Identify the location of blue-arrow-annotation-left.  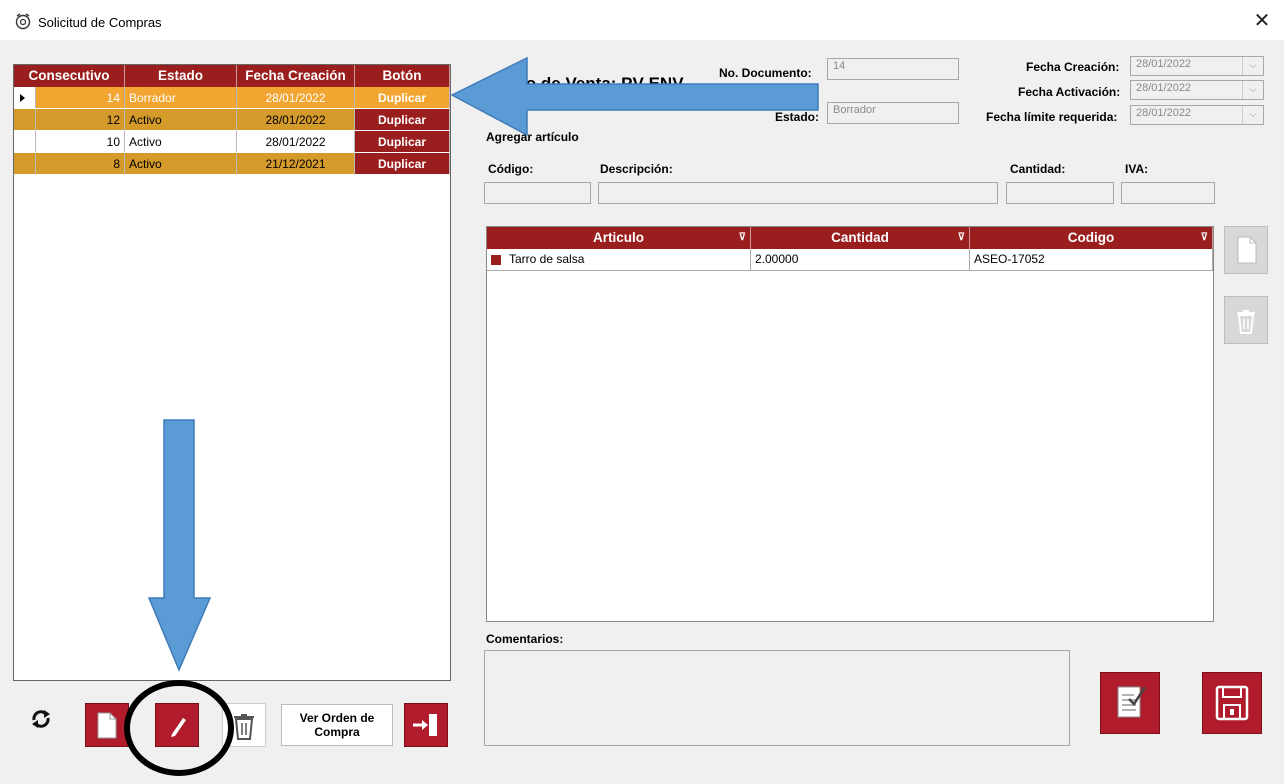
(634, 96).